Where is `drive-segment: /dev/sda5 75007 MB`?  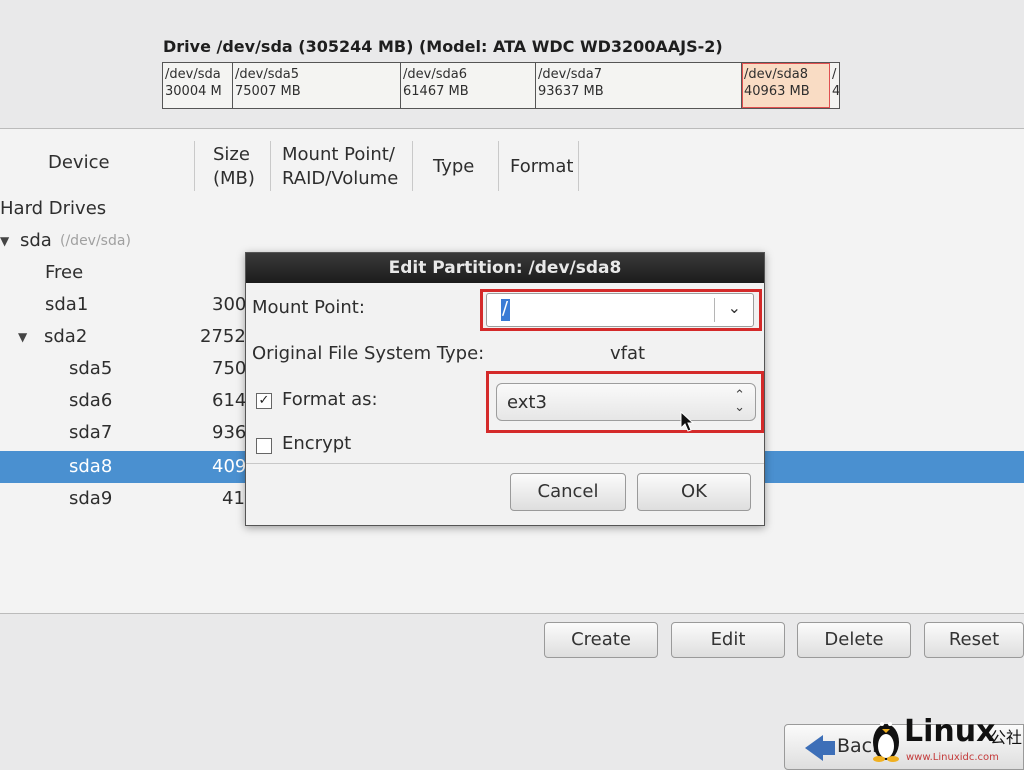
drive-segment: /dev/sda5 75007 MB is located at coordinates (317, 85).